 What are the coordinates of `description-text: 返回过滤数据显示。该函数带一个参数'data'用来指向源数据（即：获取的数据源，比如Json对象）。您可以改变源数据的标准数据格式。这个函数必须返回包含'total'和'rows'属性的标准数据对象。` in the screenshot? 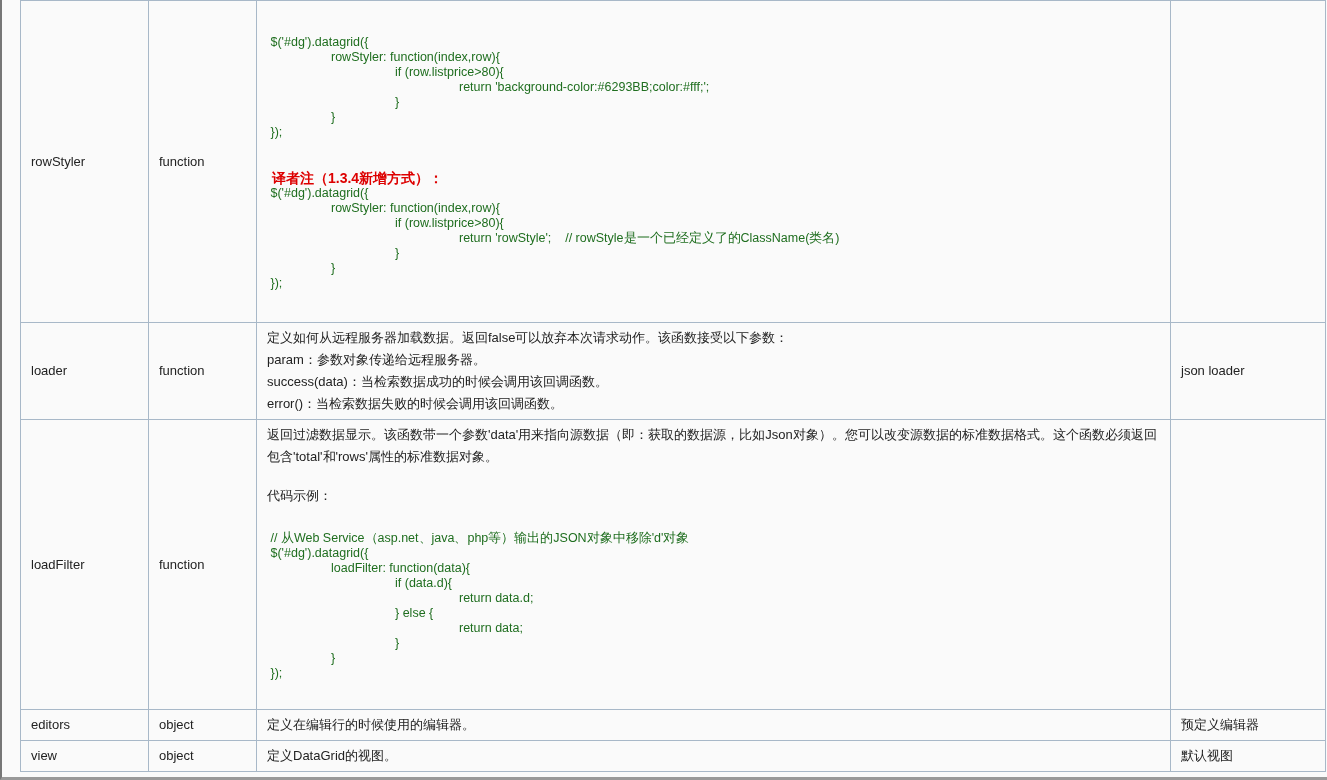 It's located at (712, 446).